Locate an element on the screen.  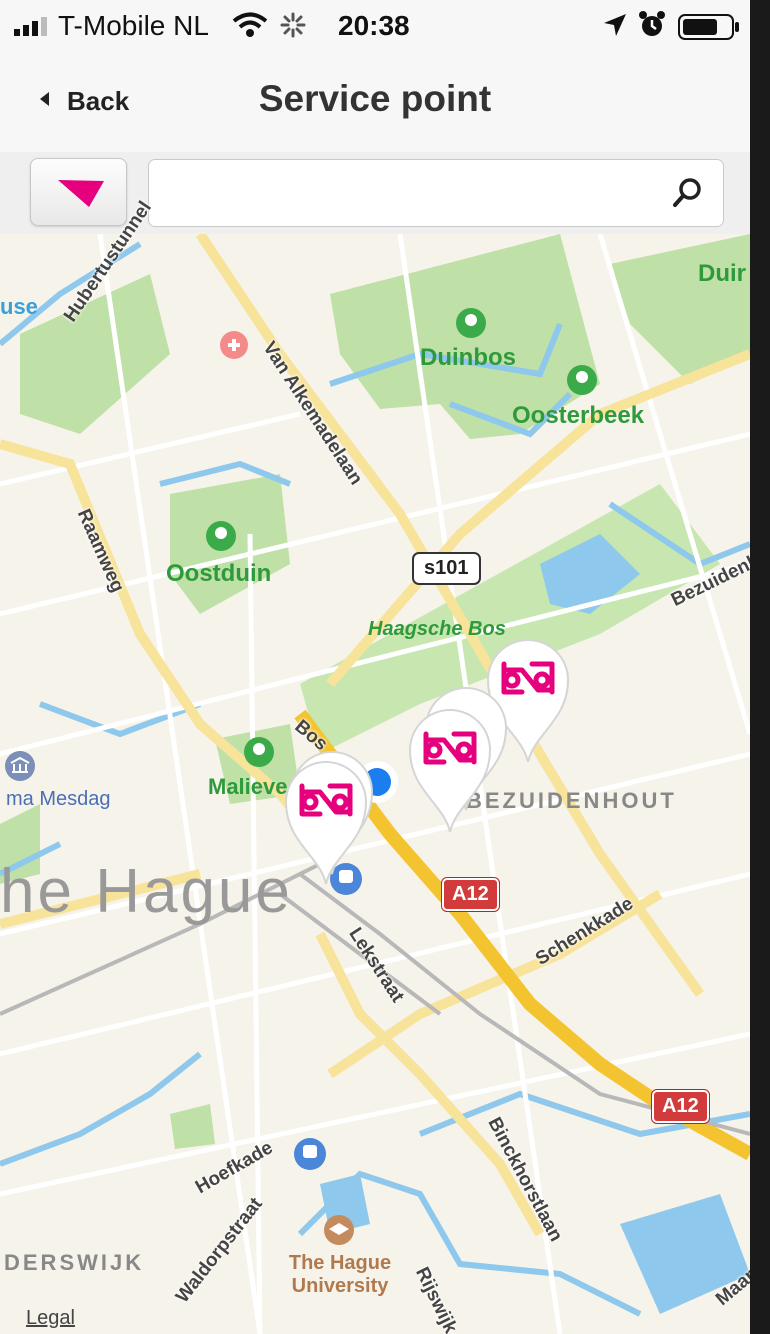
map-label-park: Oostduin is located at coordinates (219, 573).